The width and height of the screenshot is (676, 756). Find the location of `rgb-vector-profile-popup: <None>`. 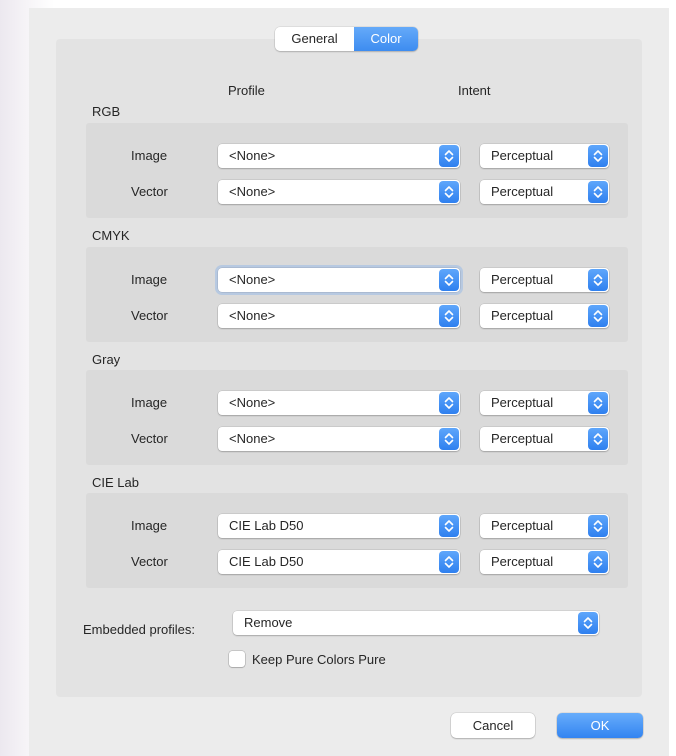

rgb-vector-profile-popup: <None> is located at coordinates (339, 192).